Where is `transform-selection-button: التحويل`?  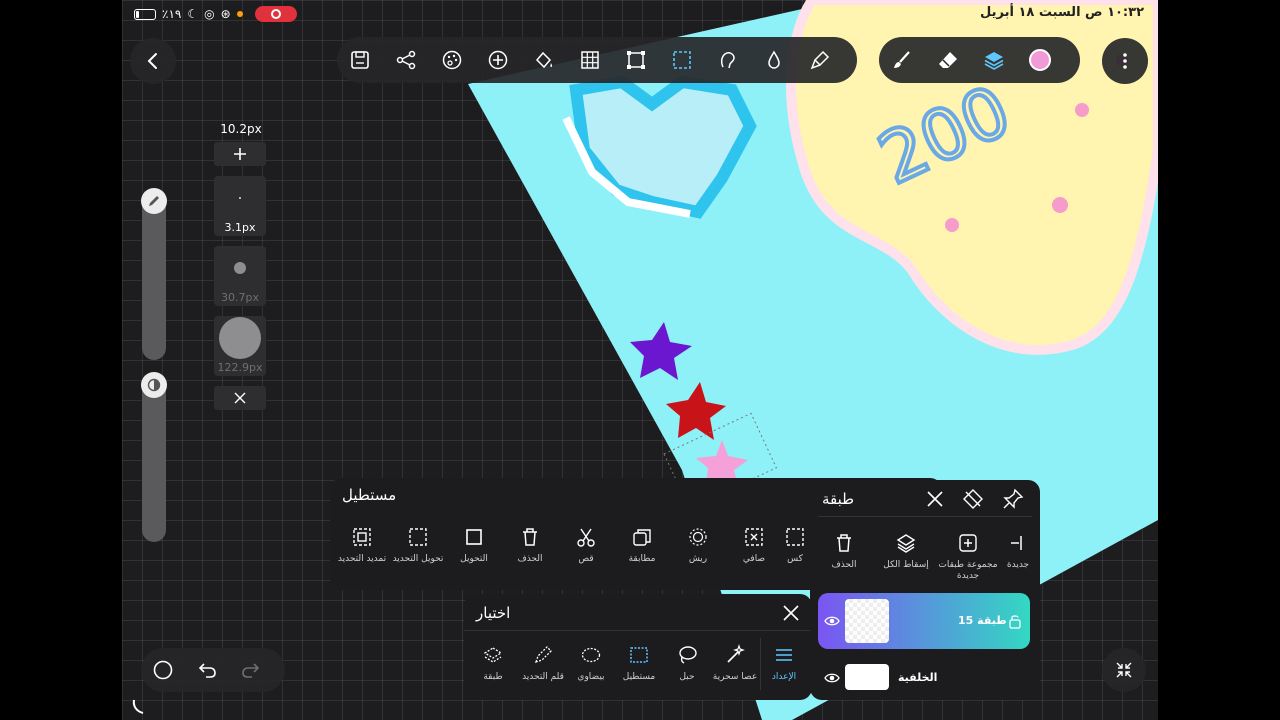
transform-selection-button: التحويل is located at coordinates (474, 545).